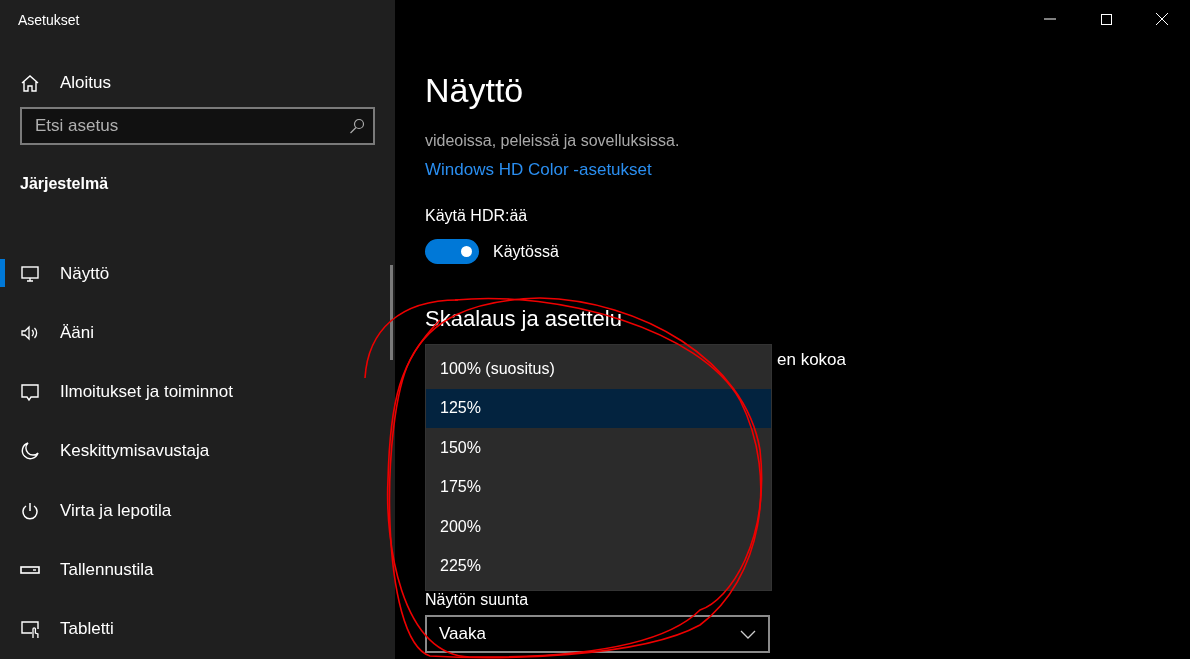  Describe the element at coordinates (56, 83) in the screenshot. I see `home-link: Aloitus` at that location.